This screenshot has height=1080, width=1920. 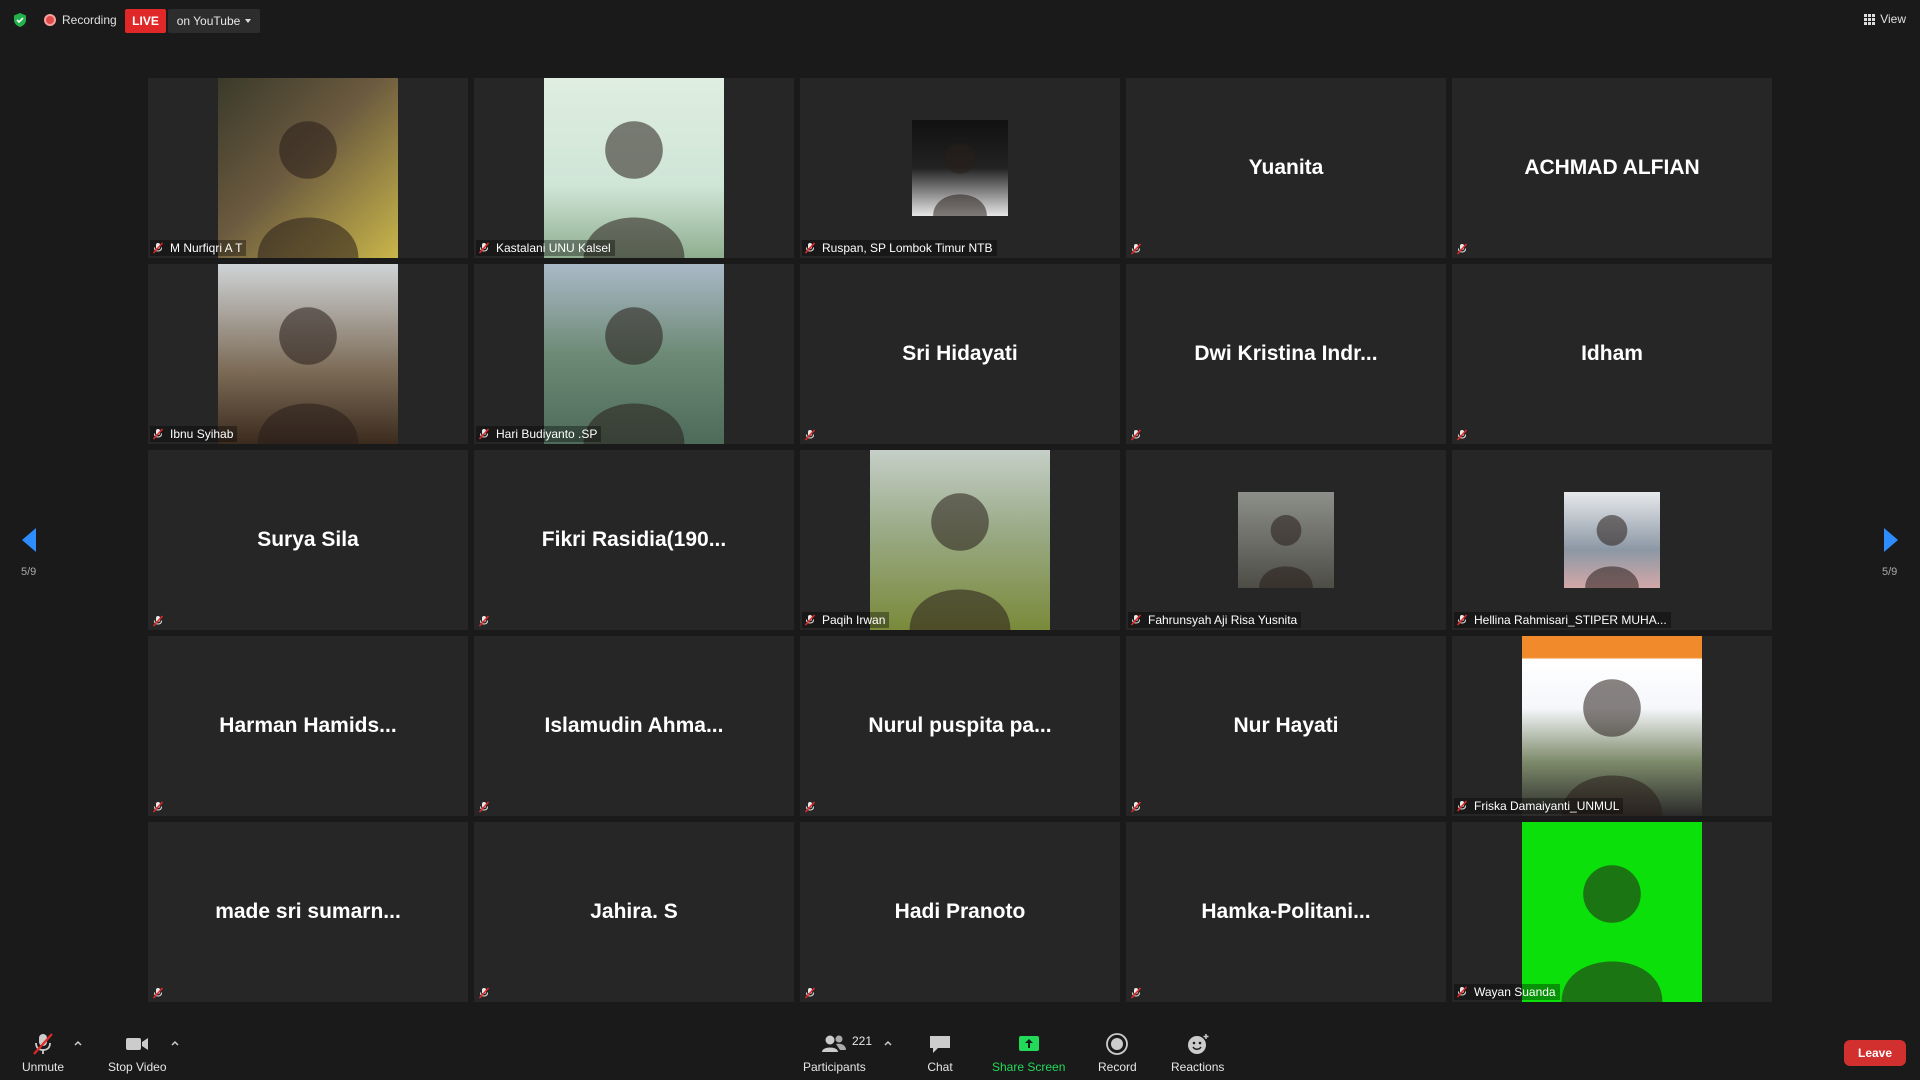 I want to click on record-button: Record, so click(x=1117, y=1053).